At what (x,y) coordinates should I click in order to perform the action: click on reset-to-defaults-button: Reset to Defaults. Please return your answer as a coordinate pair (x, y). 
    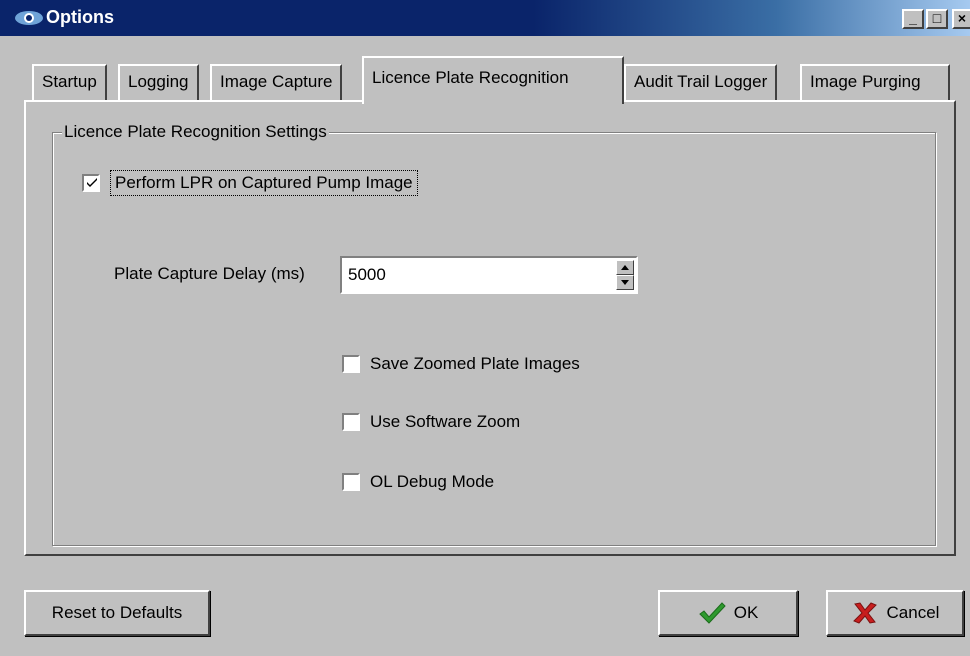
    Looking at the image, I should click on (117, 613).